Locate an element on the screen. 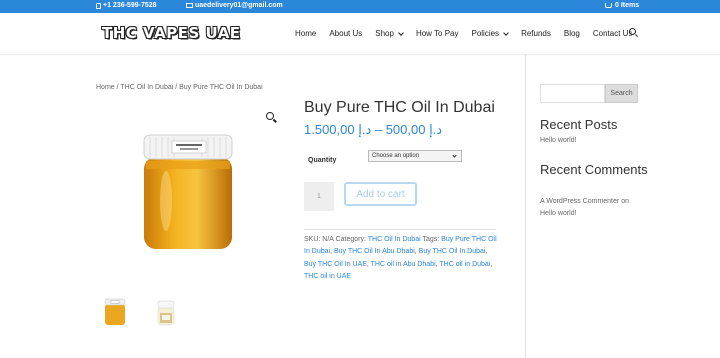  nav-about-us: About Us is located at coordinates (345, 33).